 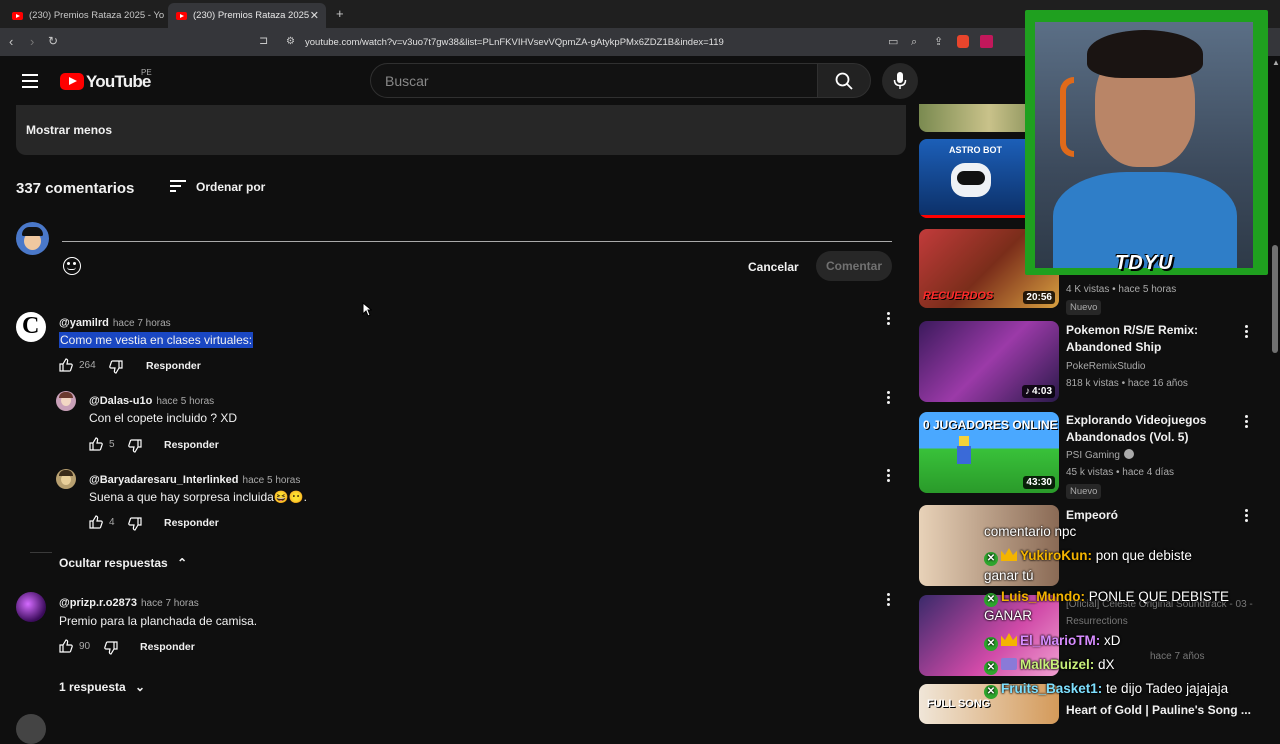 What do you see at coordinates (1276, 63) in the screenshot?
I see `scroll-up-icon: ▲` at bounding box center [1276, 63].